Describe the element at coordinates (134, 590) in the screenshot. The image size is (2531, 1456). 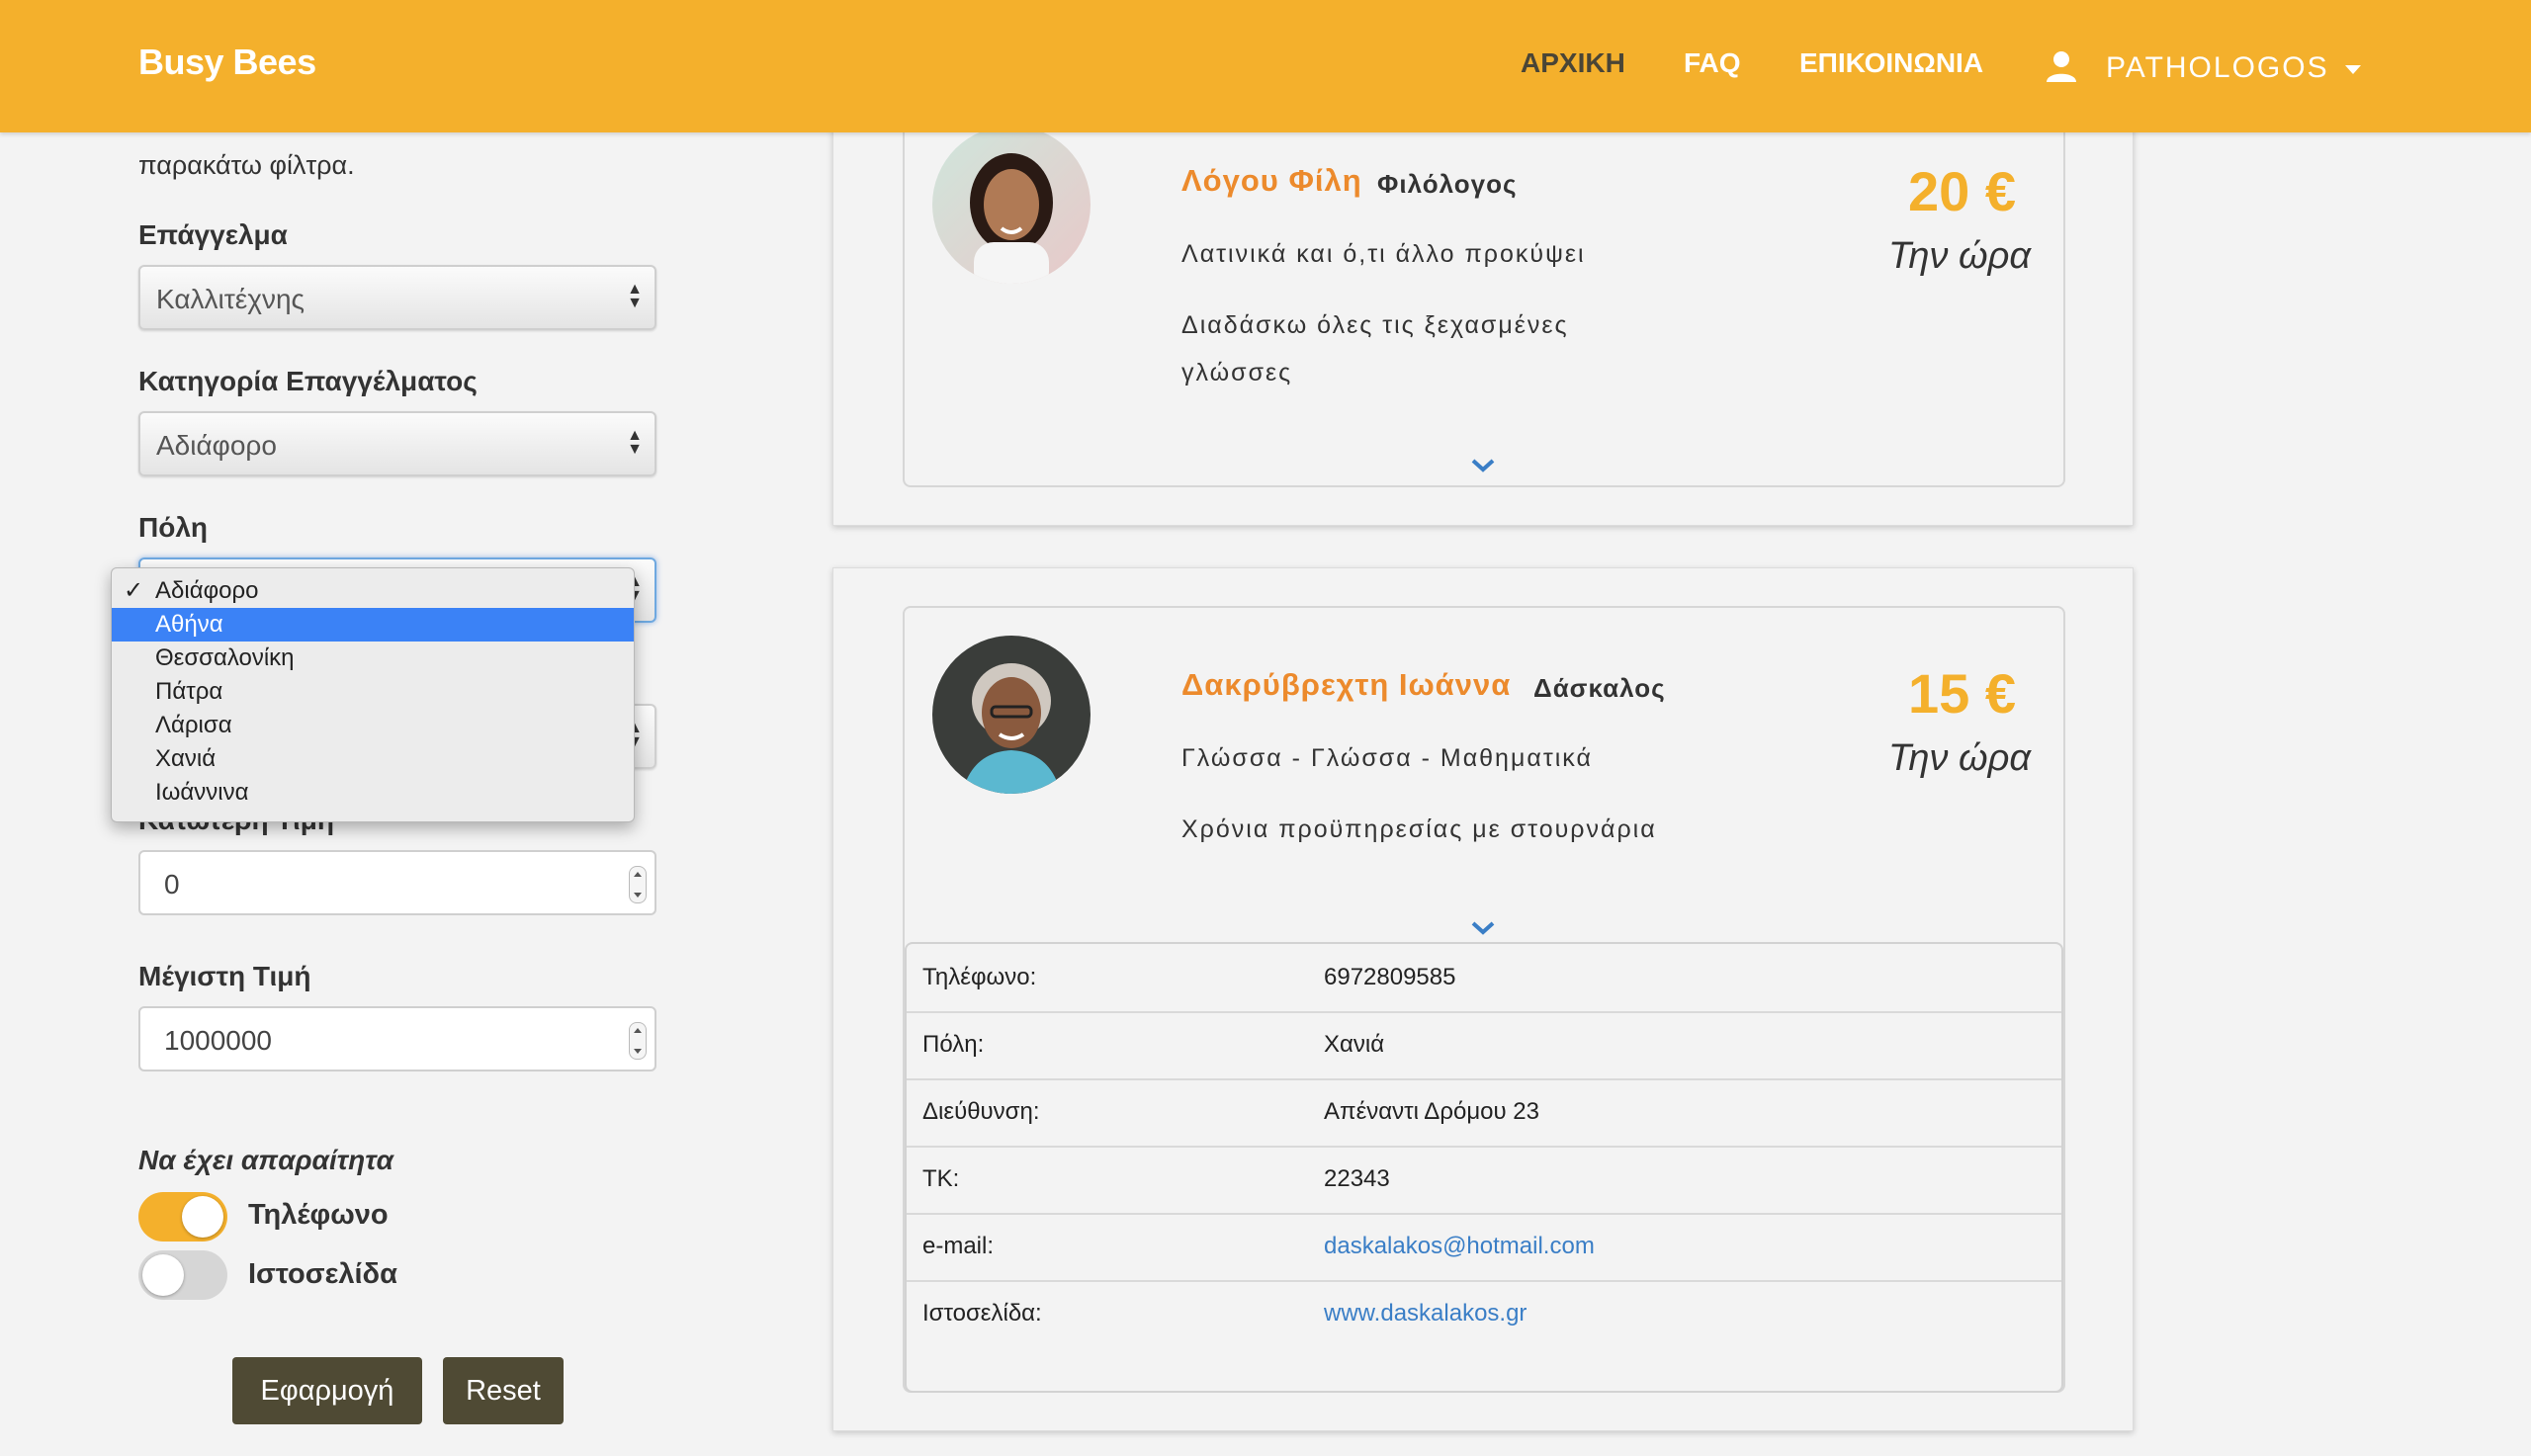
I see `checkmark-icon: ✓` at that location.